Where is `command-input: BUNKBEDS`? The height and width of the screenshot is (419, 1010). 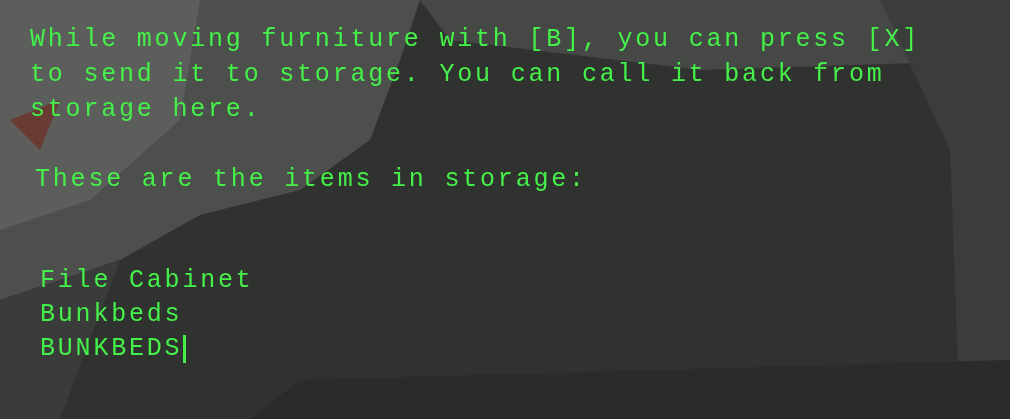
command-input: BUNKBEDS is located at coordinates (113, 349).